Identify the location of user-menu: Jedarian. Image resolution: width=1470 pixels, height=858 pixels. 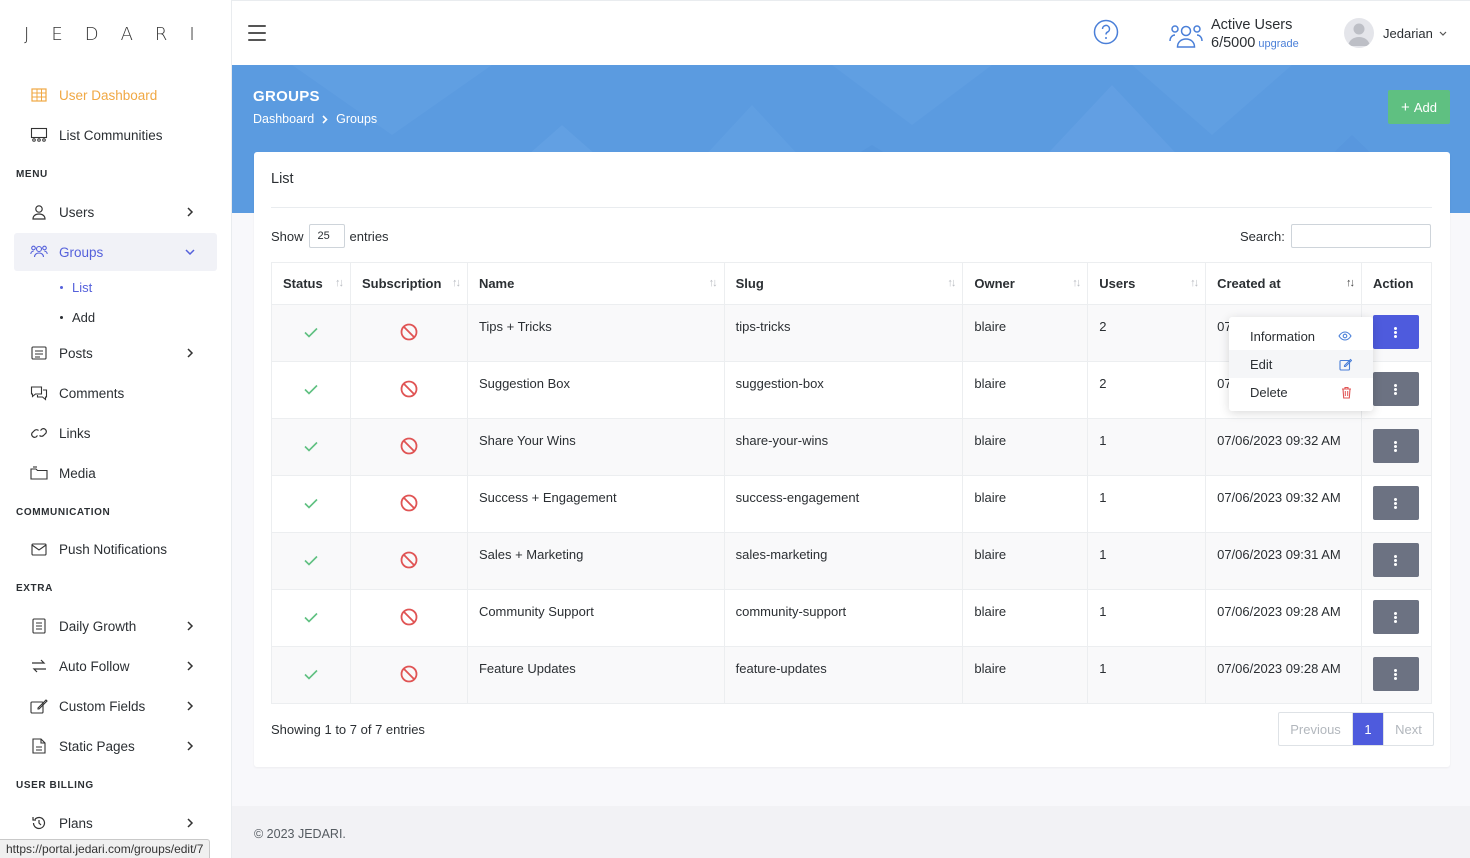
(1415, 33).